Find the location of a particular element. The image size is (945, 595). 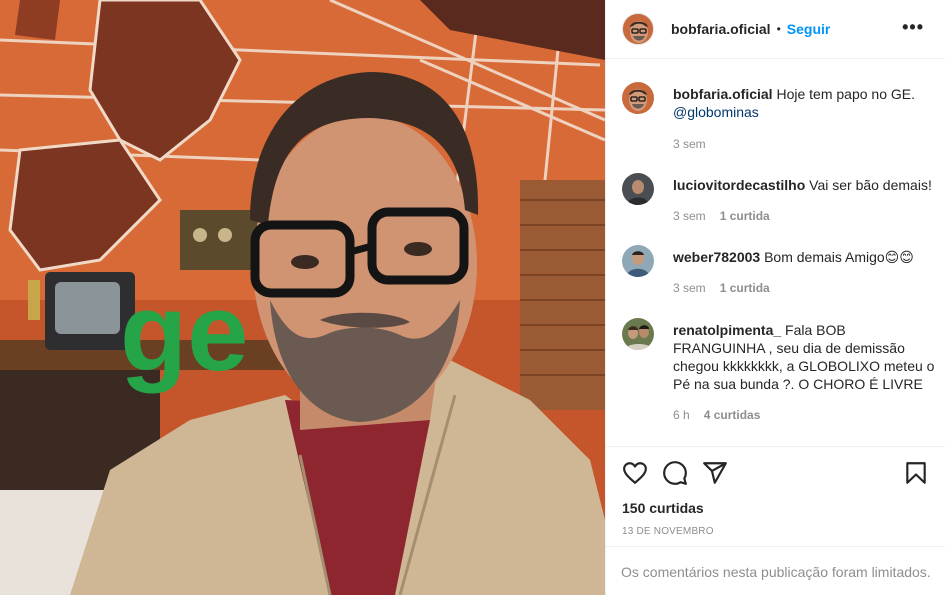

bookmark-icon is located at coordinates (916, 473).